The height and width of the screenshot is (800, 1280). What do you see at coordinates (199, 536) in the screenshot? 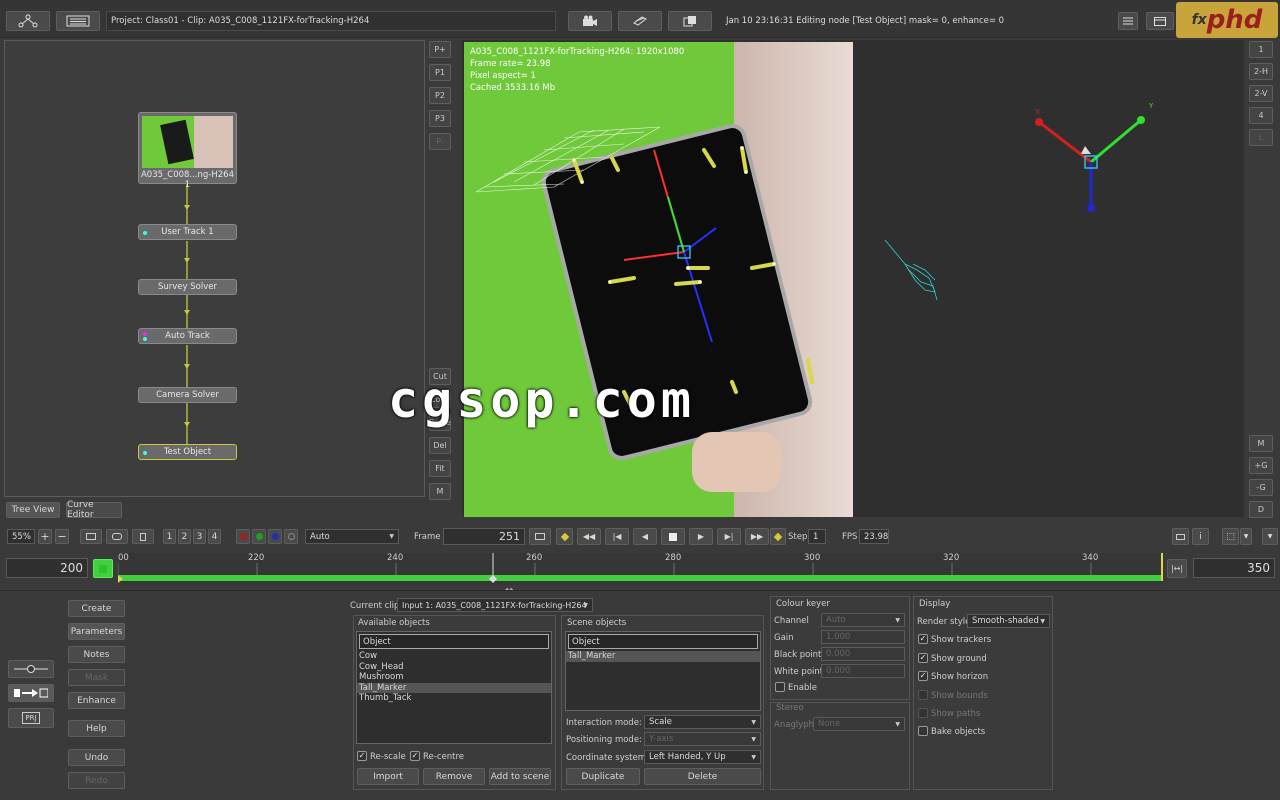
I see `view-3-button: 3` at bounding box center [199, 536].